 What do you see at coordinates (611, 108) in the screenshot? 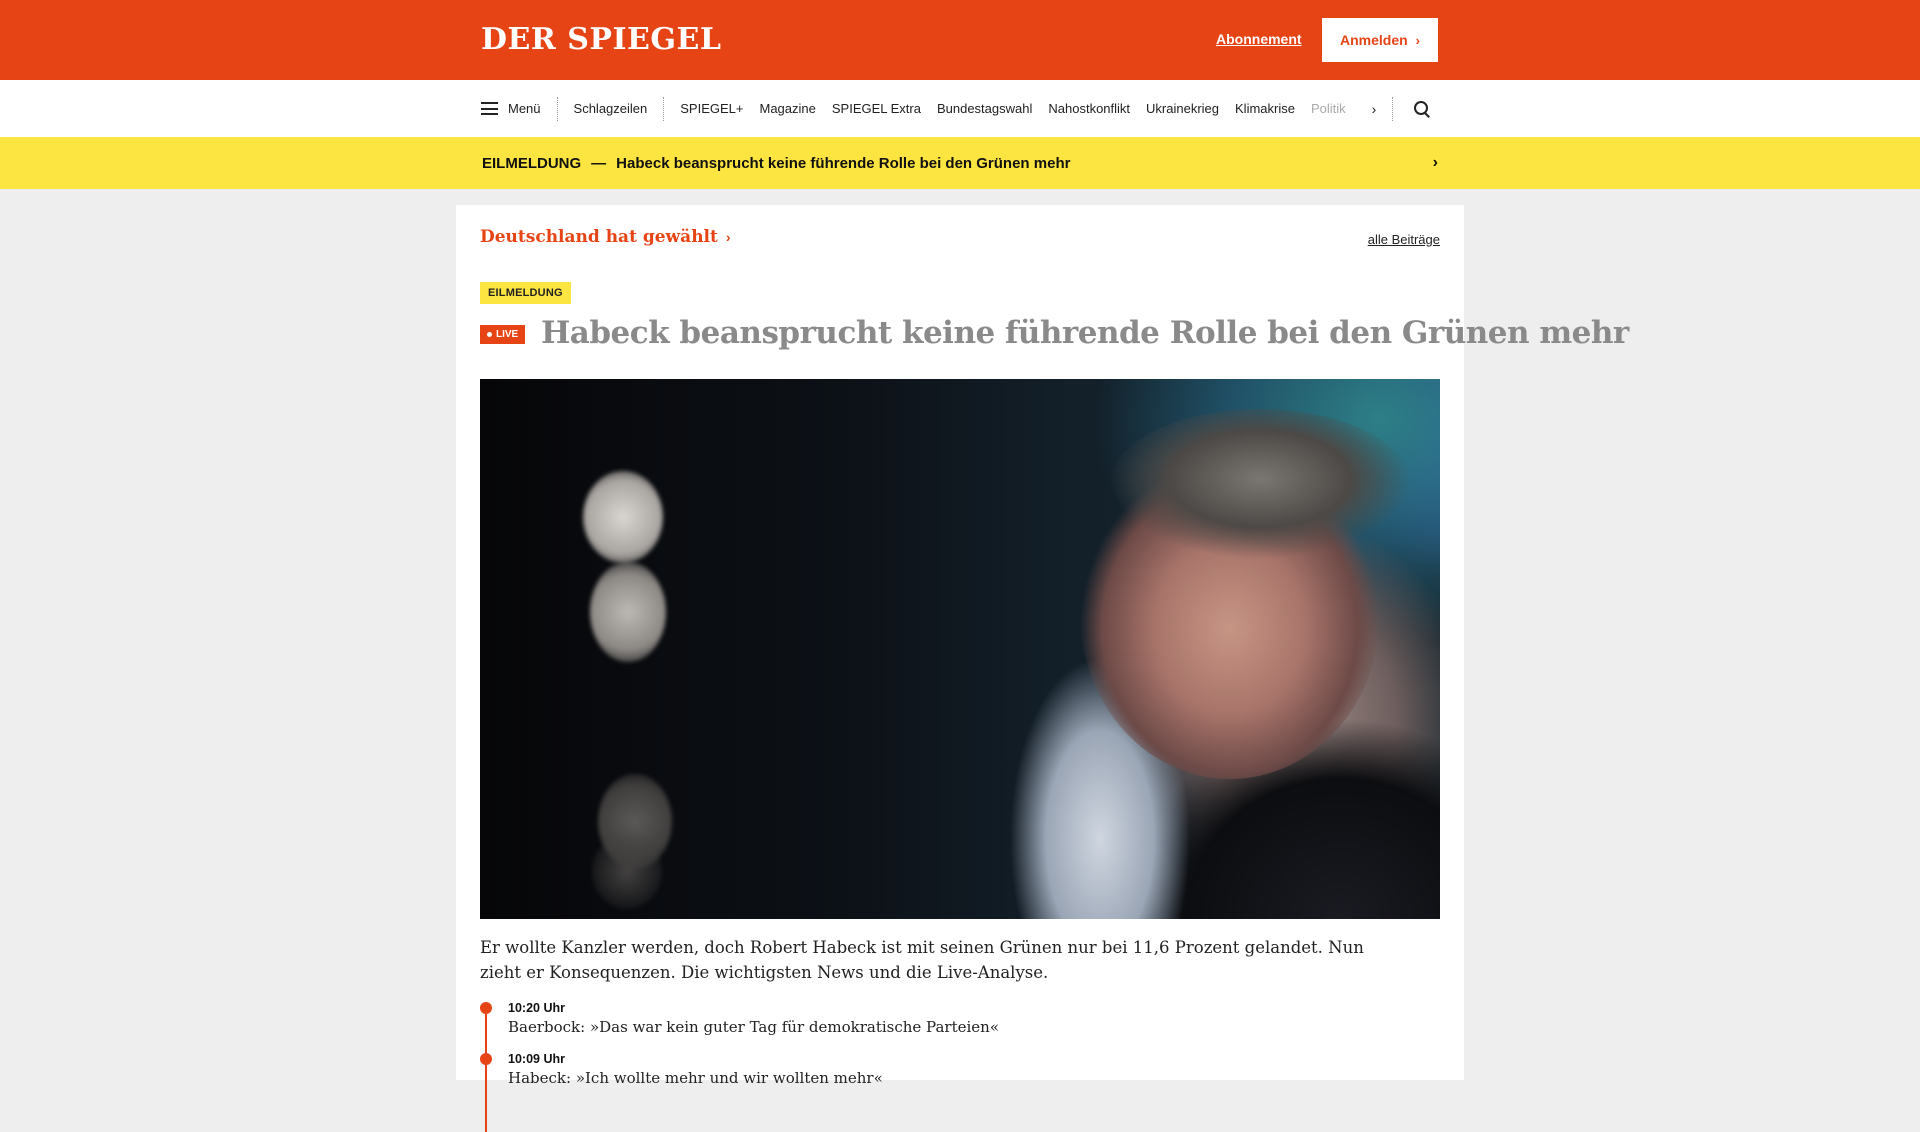
I see `nav-item-headlines: Schlagzeilen` at bounding box center [611, 108].